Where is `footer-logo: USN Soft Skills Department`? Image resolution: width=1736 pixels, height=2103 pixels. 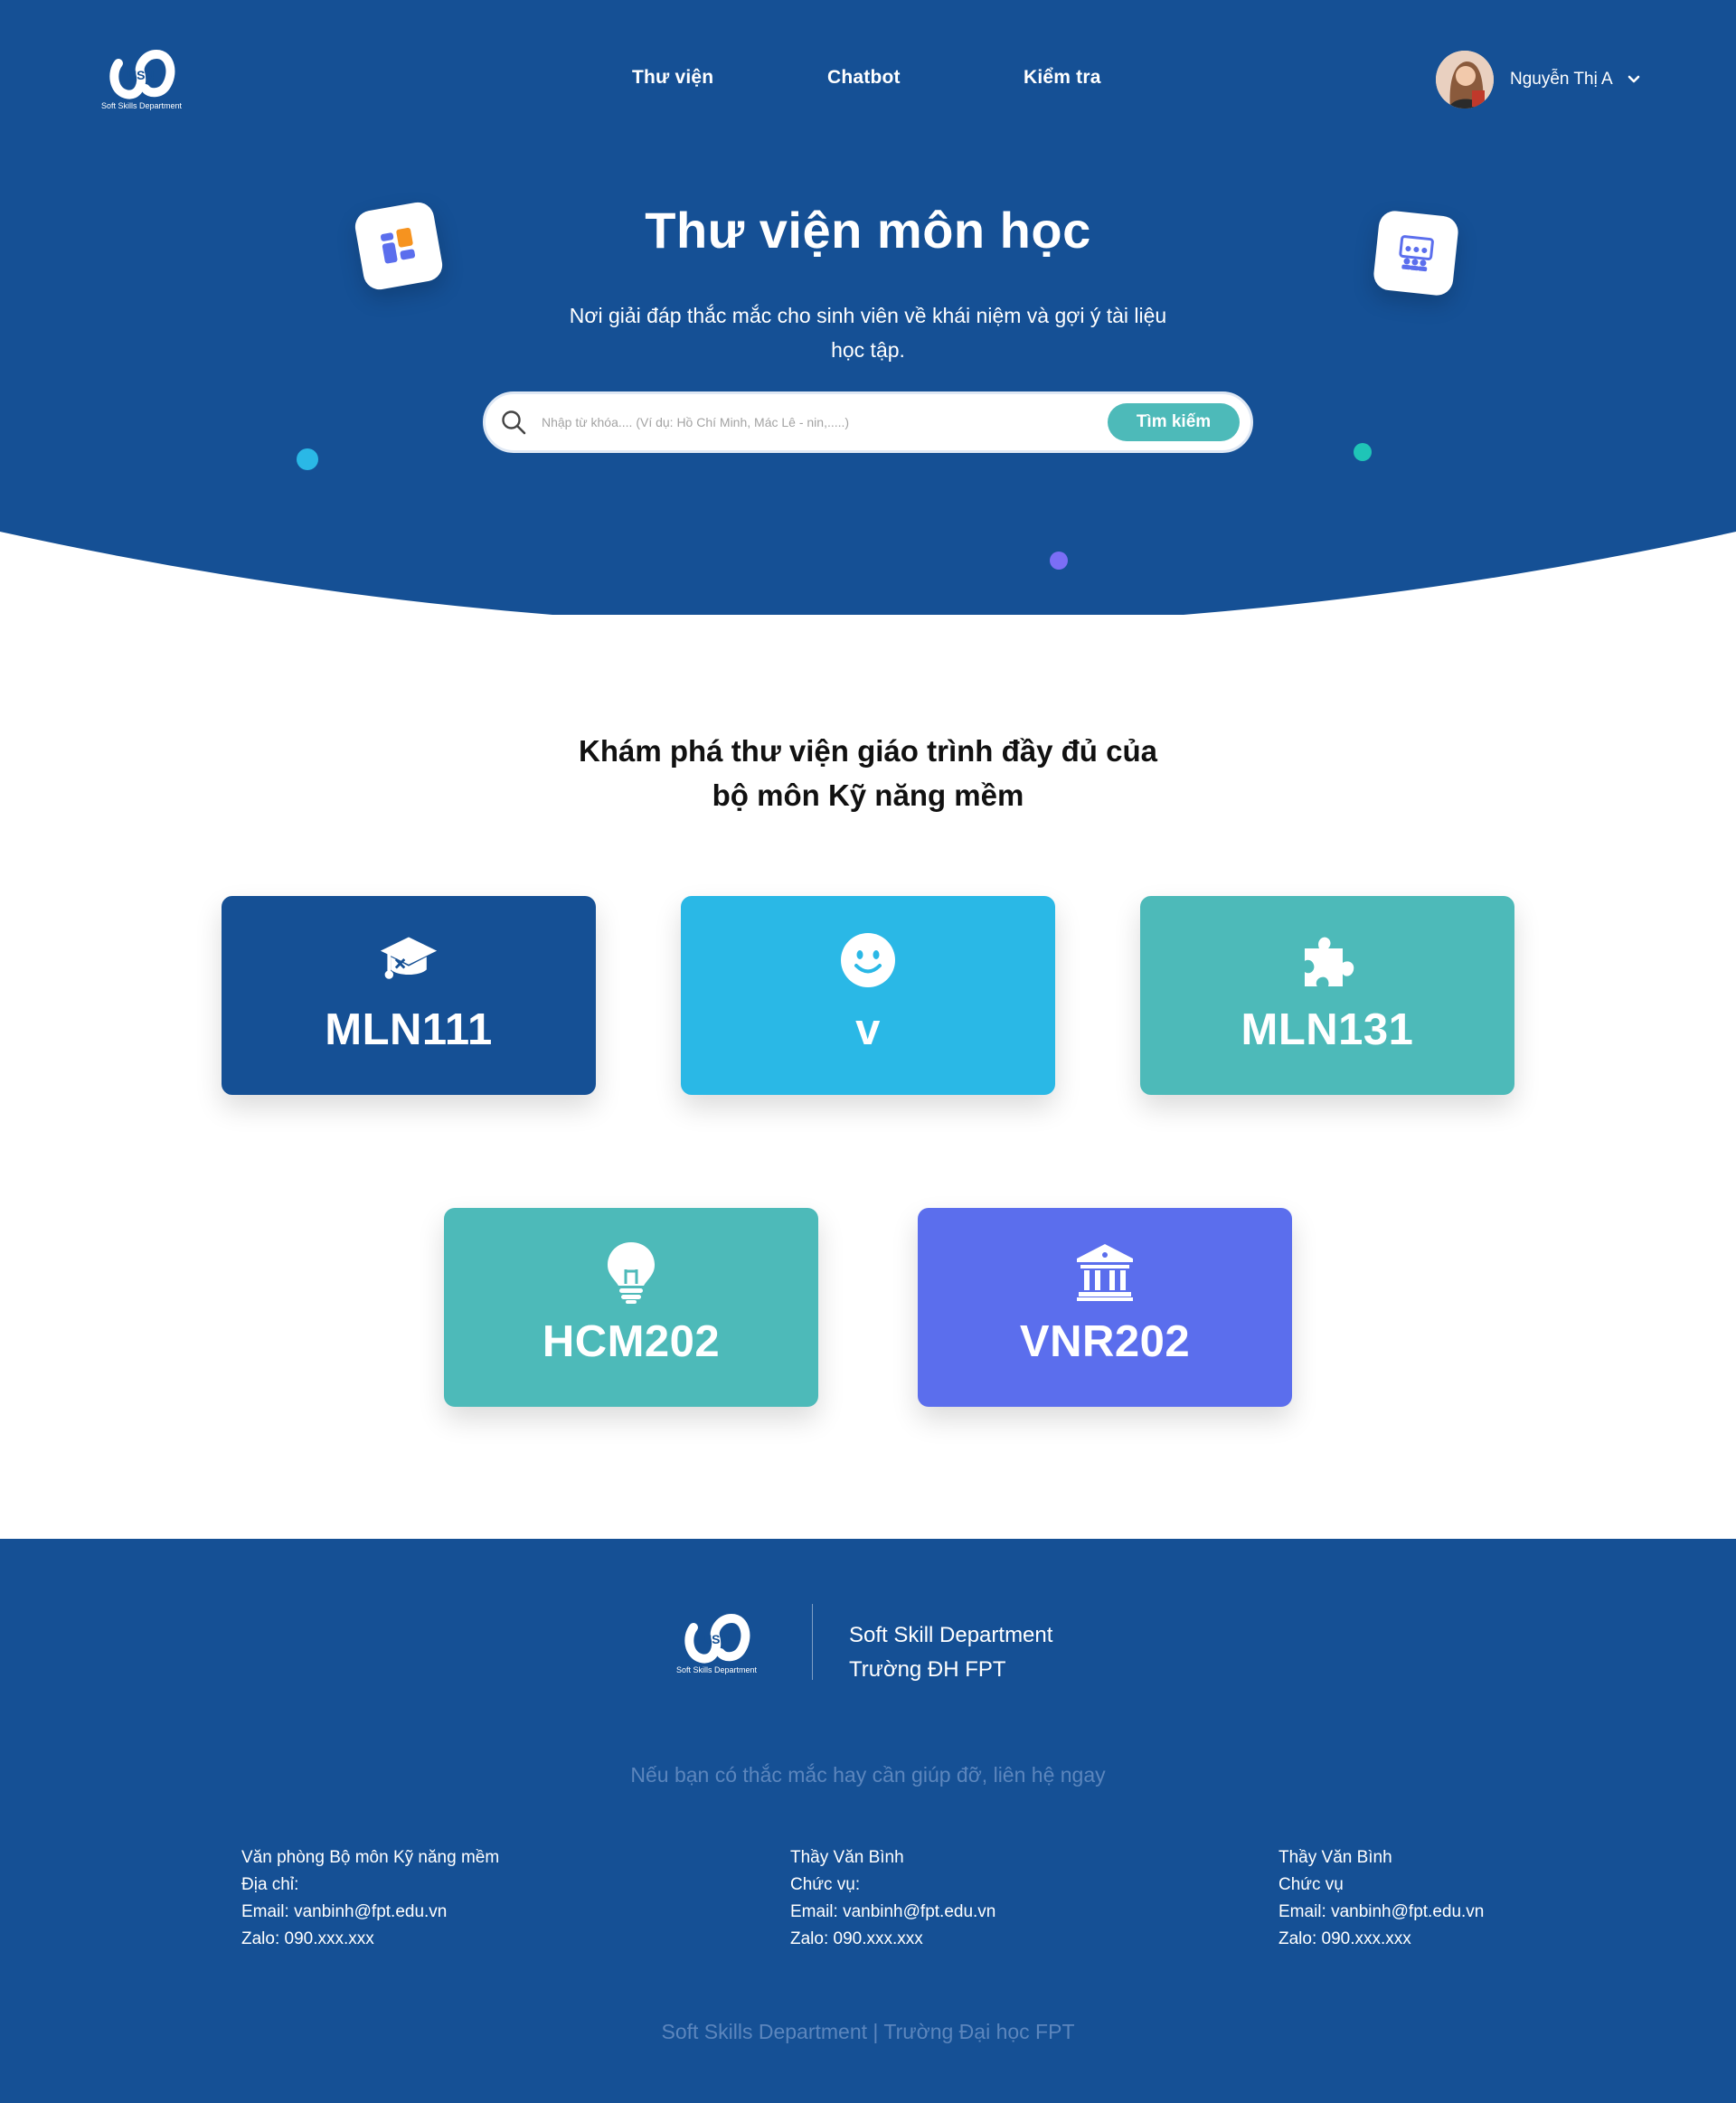
footer-logo: USN Soft Skills Department is located at coordinates (717, 1642).